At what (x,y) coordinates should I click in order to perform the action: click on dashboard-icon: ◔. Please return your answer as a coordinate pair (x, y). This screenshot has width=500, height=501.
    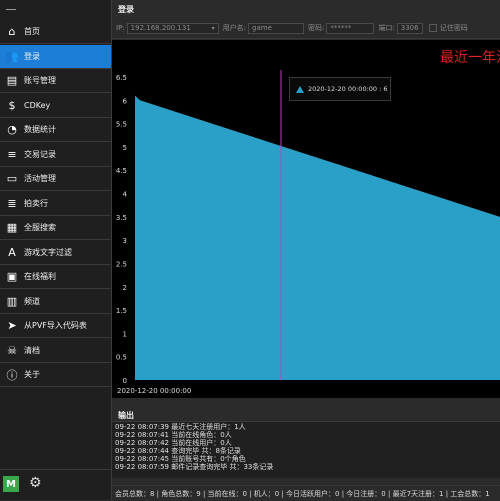
    Looking at the image, I should click on (12, 129).